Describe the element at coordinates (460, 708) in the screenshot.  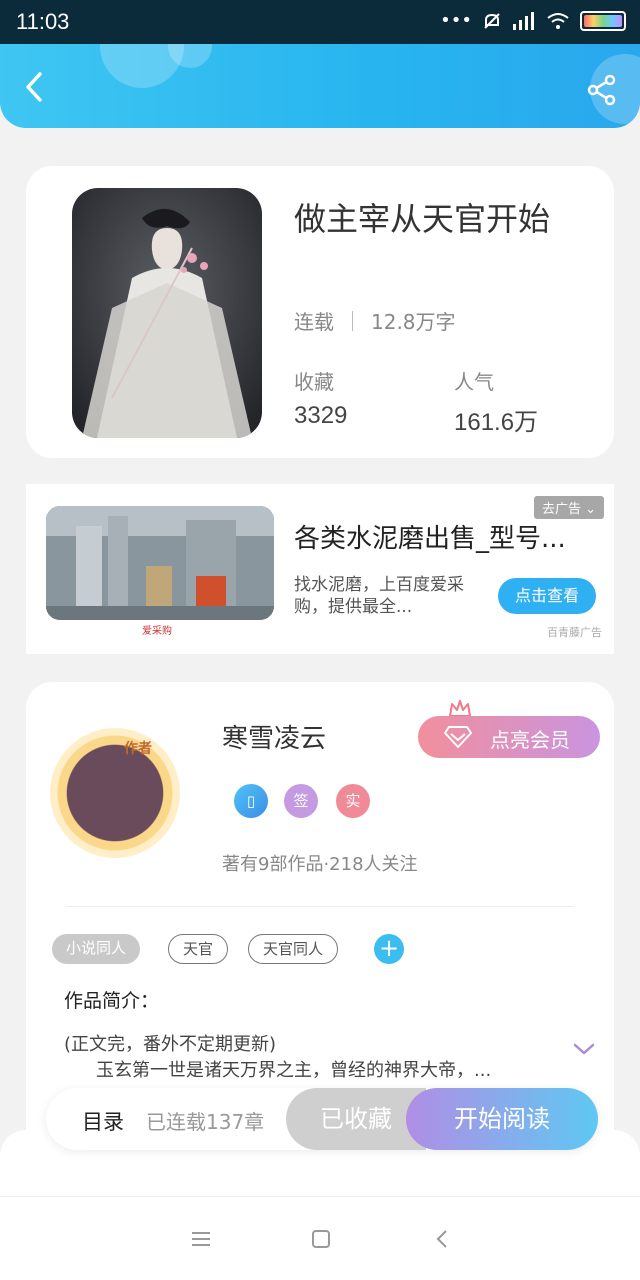
I see `crown-icon` at that location.